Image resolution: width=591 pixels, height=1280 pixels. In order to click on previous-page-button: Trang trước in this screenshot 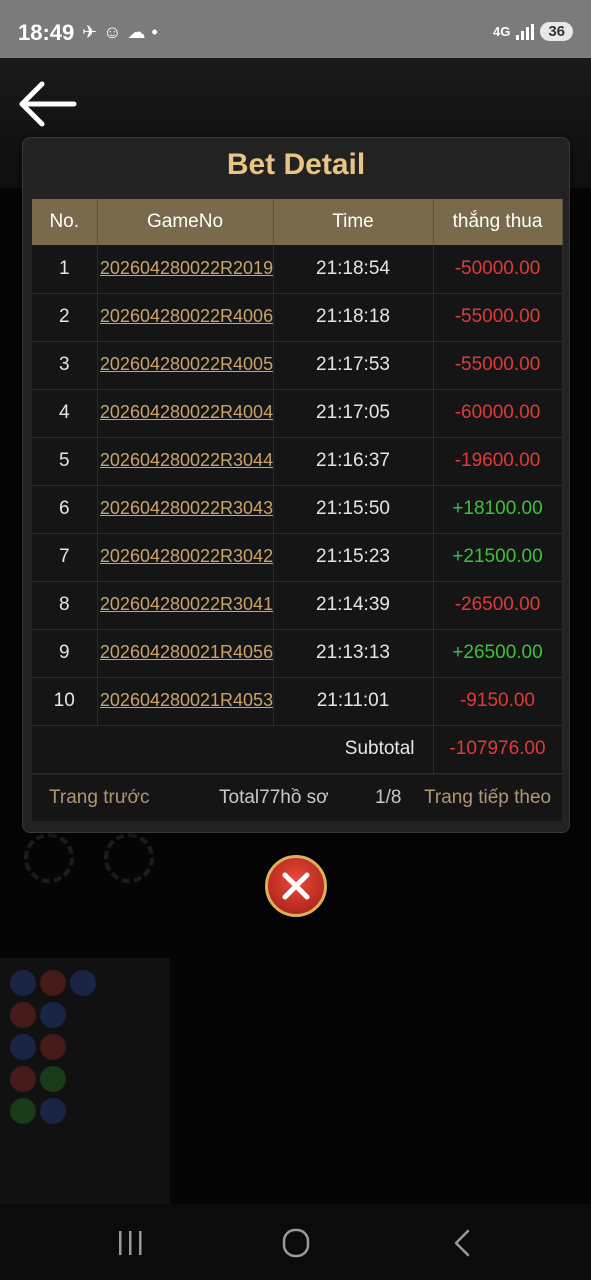, I will do `click(99, 798)`.